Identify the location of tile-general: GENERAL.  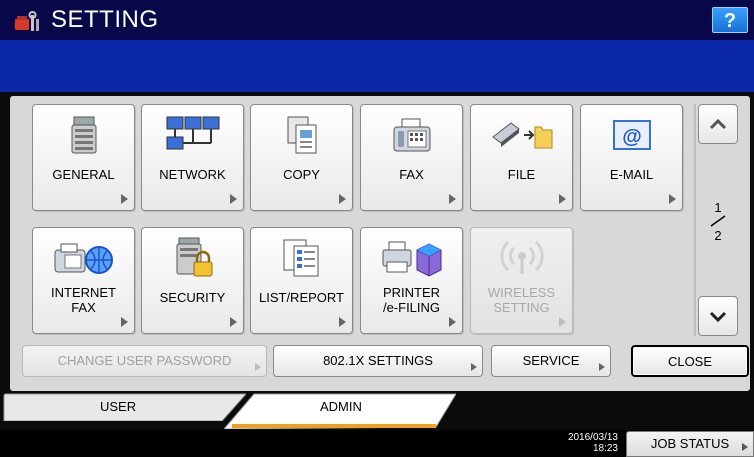
(83, 157).